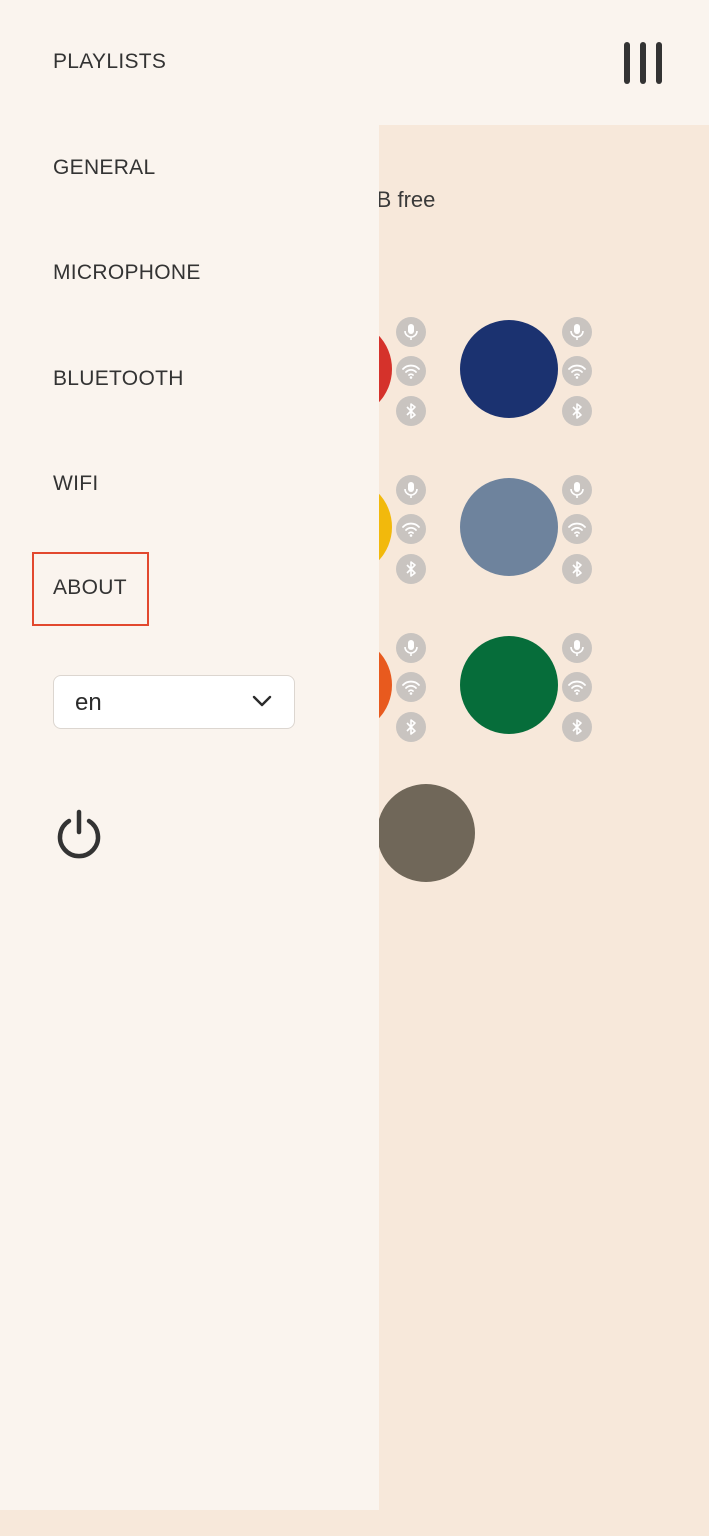 The image size is (709, 1536). Describe the element at coordinates (426, 833) in the screenshot. I see `disk-taupe` at that location.